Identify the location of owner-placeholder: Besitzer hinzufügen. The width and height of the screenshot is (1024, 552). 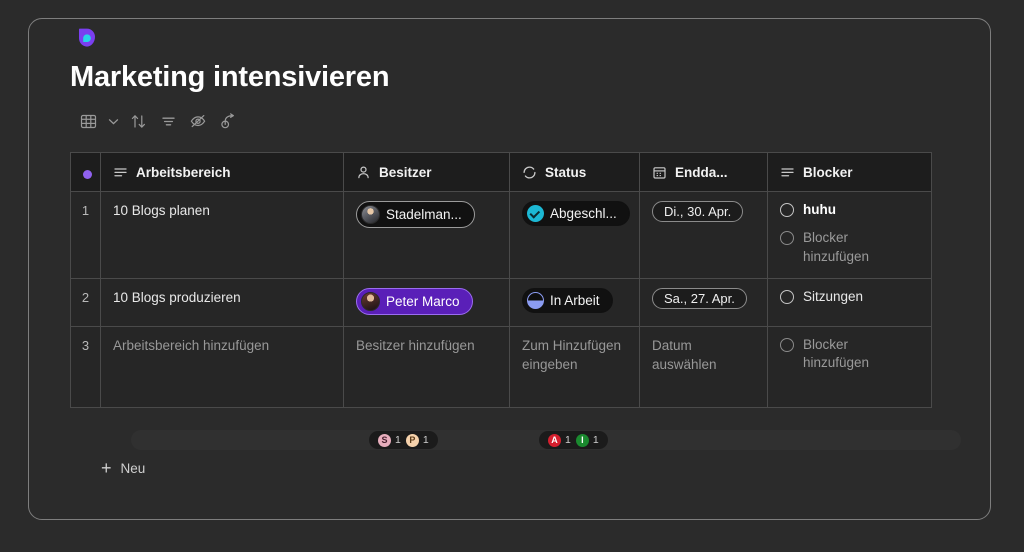
(415, 345).